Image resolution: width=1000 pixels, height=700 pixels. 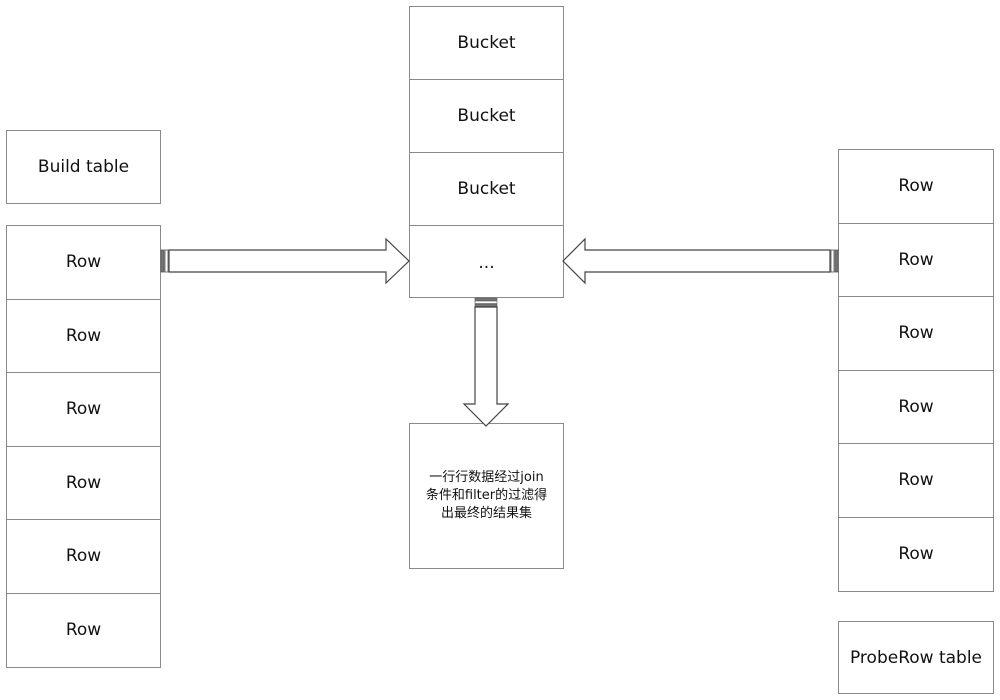 I want to click on bucket-to-result-arrow, so click(x=486, y=362).